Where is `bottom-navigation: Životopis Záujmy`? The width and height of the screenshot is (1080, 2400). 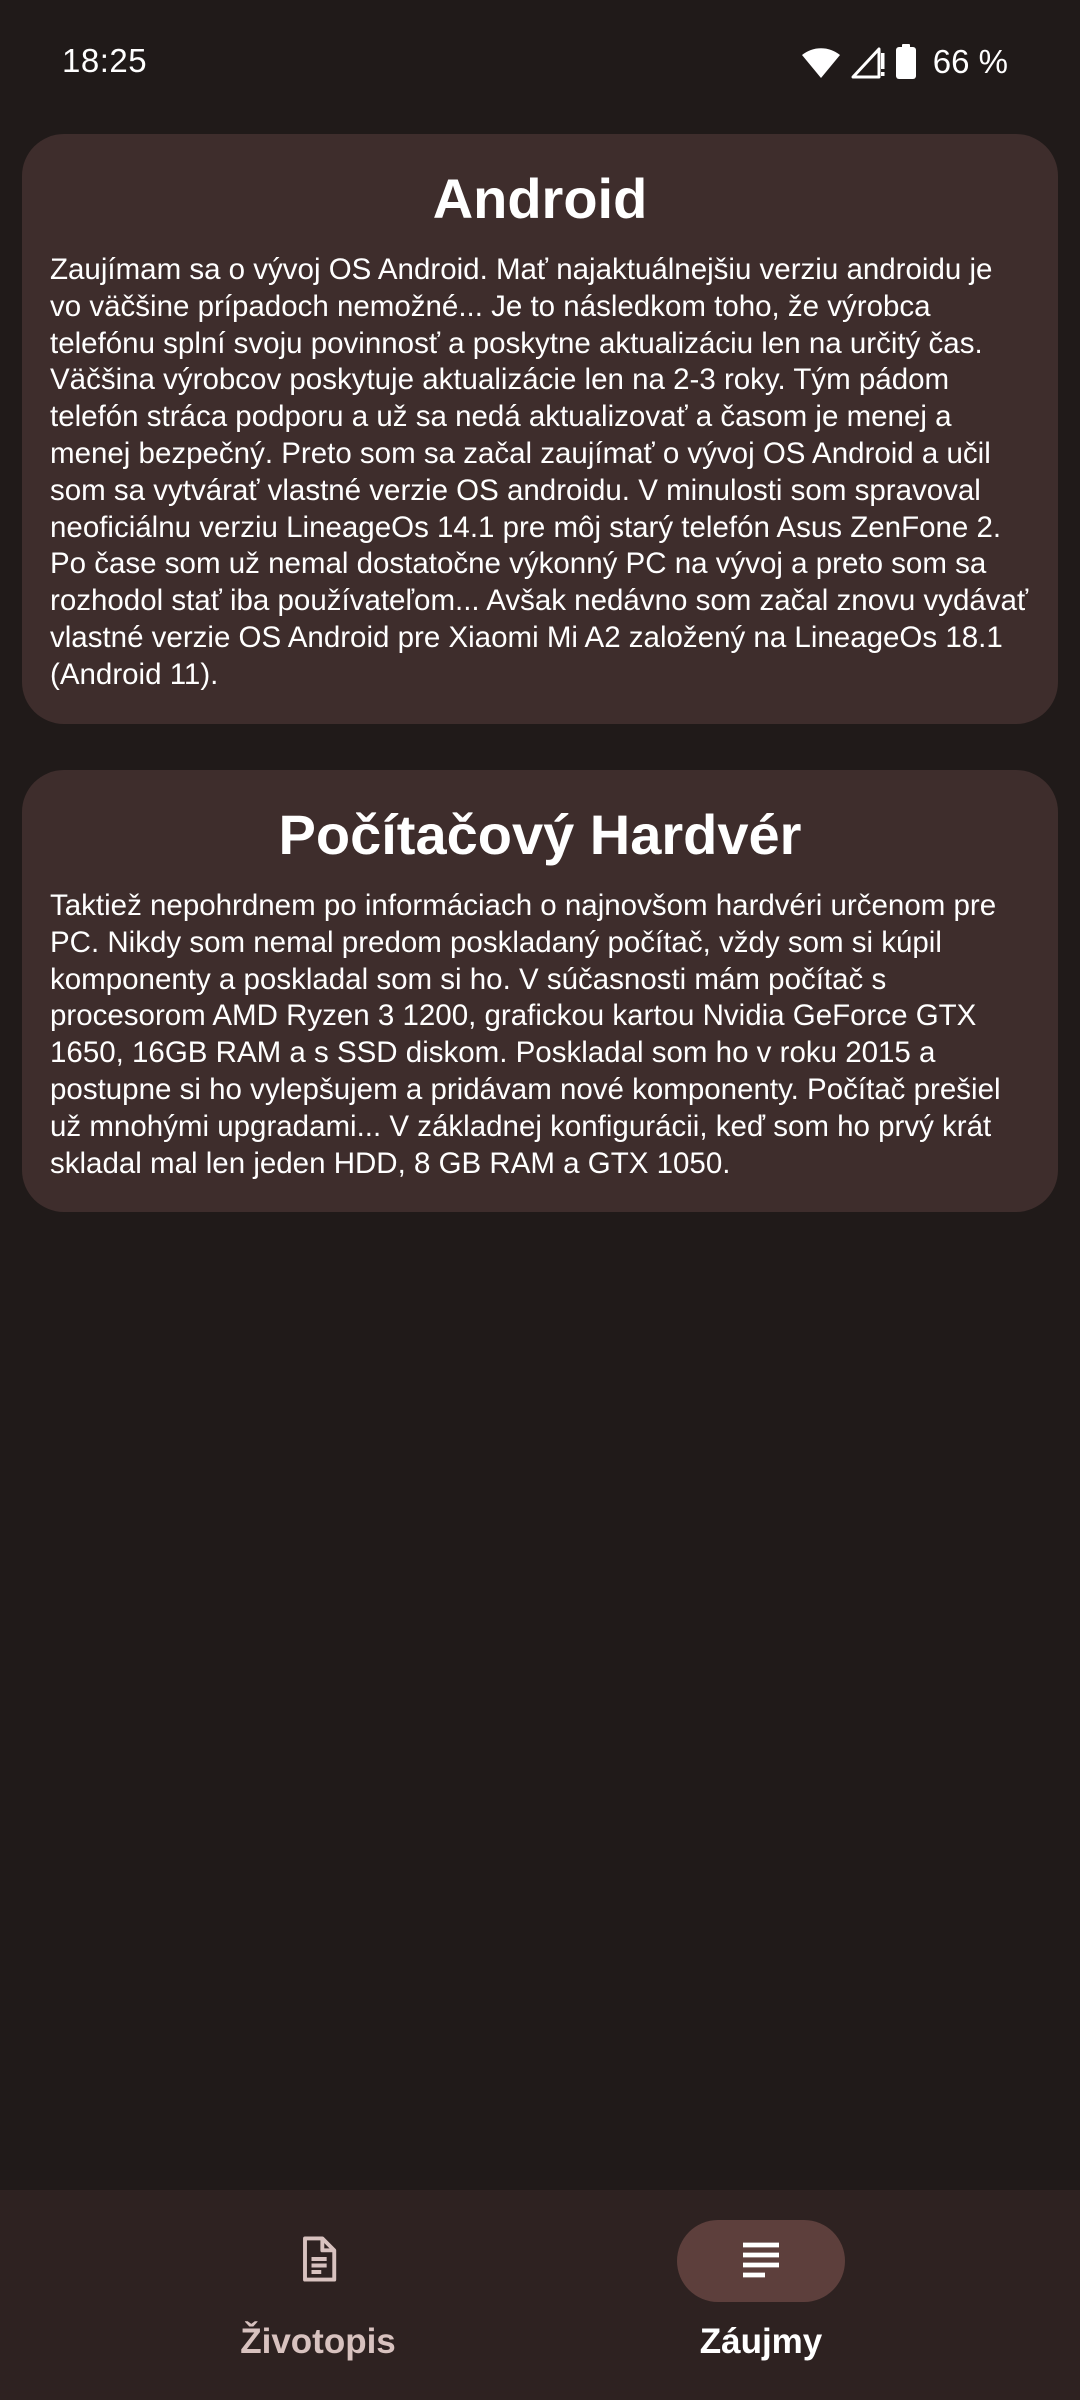 bottom-navigation: Životopis Záujmy is located at coordinates (540, 2295).